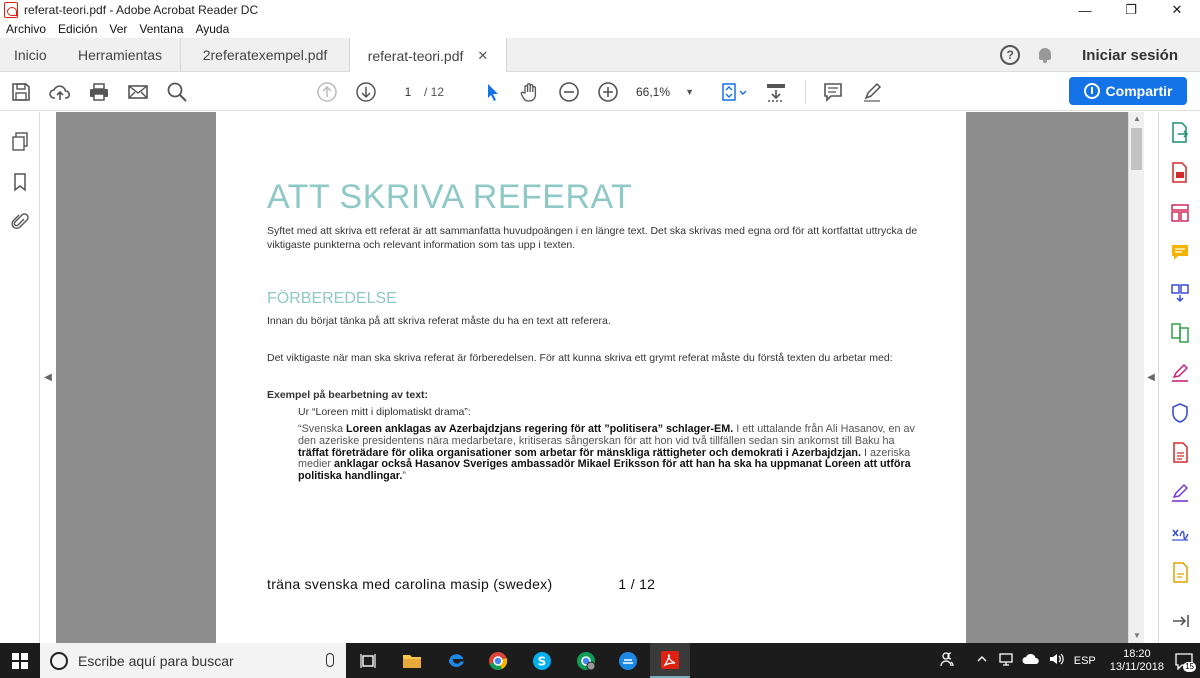  Describe the element at coordinates (120, 55) in the screenshot. I see `tab-tools: Herramientas` at that location.